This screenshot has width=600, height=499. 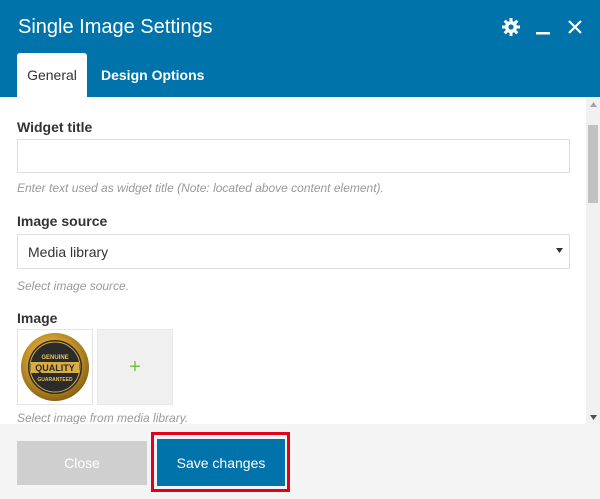 What do you see at coordinates (68, 252) in the screenshot?
I see `image-source-value: Media library` at bounding box center [68, 252].